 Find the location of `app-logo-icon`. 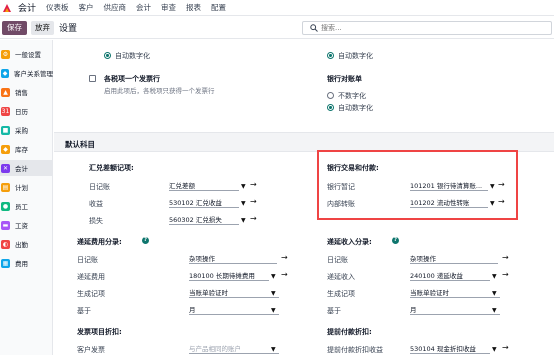

app-logo-icon is located at coordinates (7, 8).